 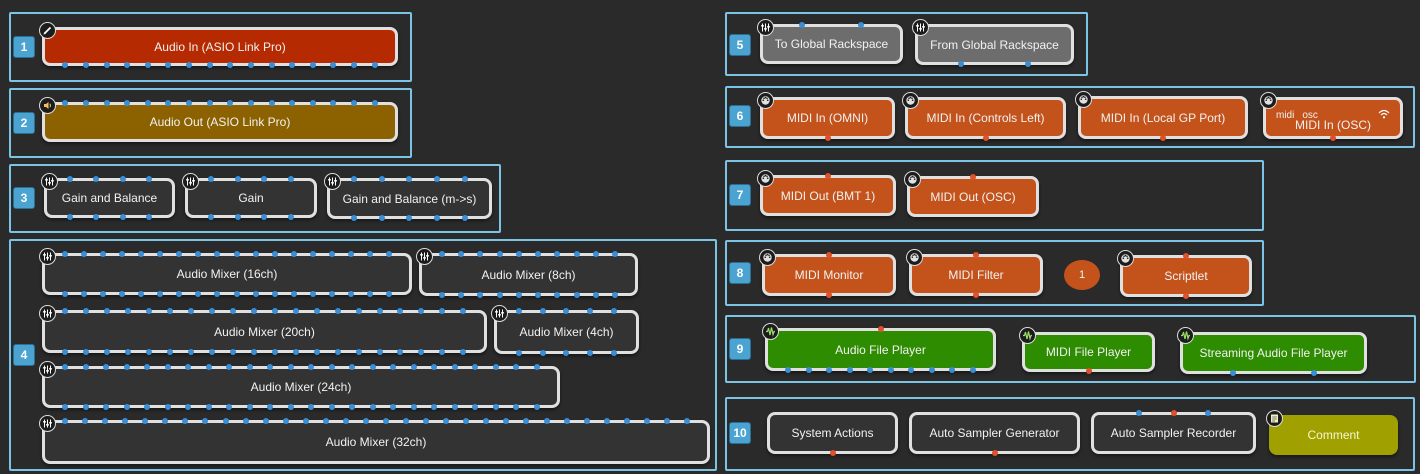 What do you see at coordinates (24, 355) in the screenshot?
I see `group-number-badge: 4` at bounding box center [24, 355].